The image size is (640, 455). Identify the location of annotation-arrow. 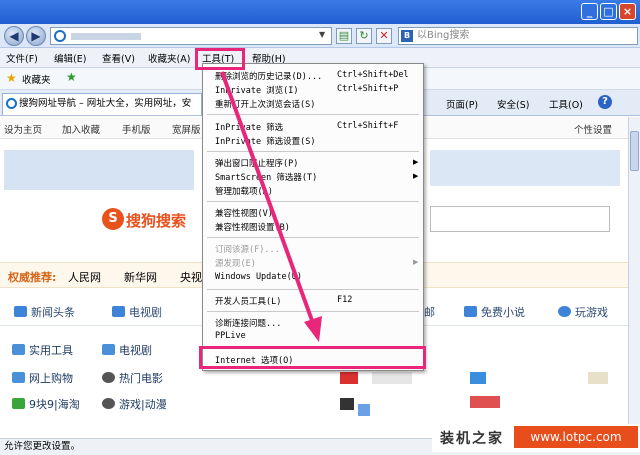
(271, 206).